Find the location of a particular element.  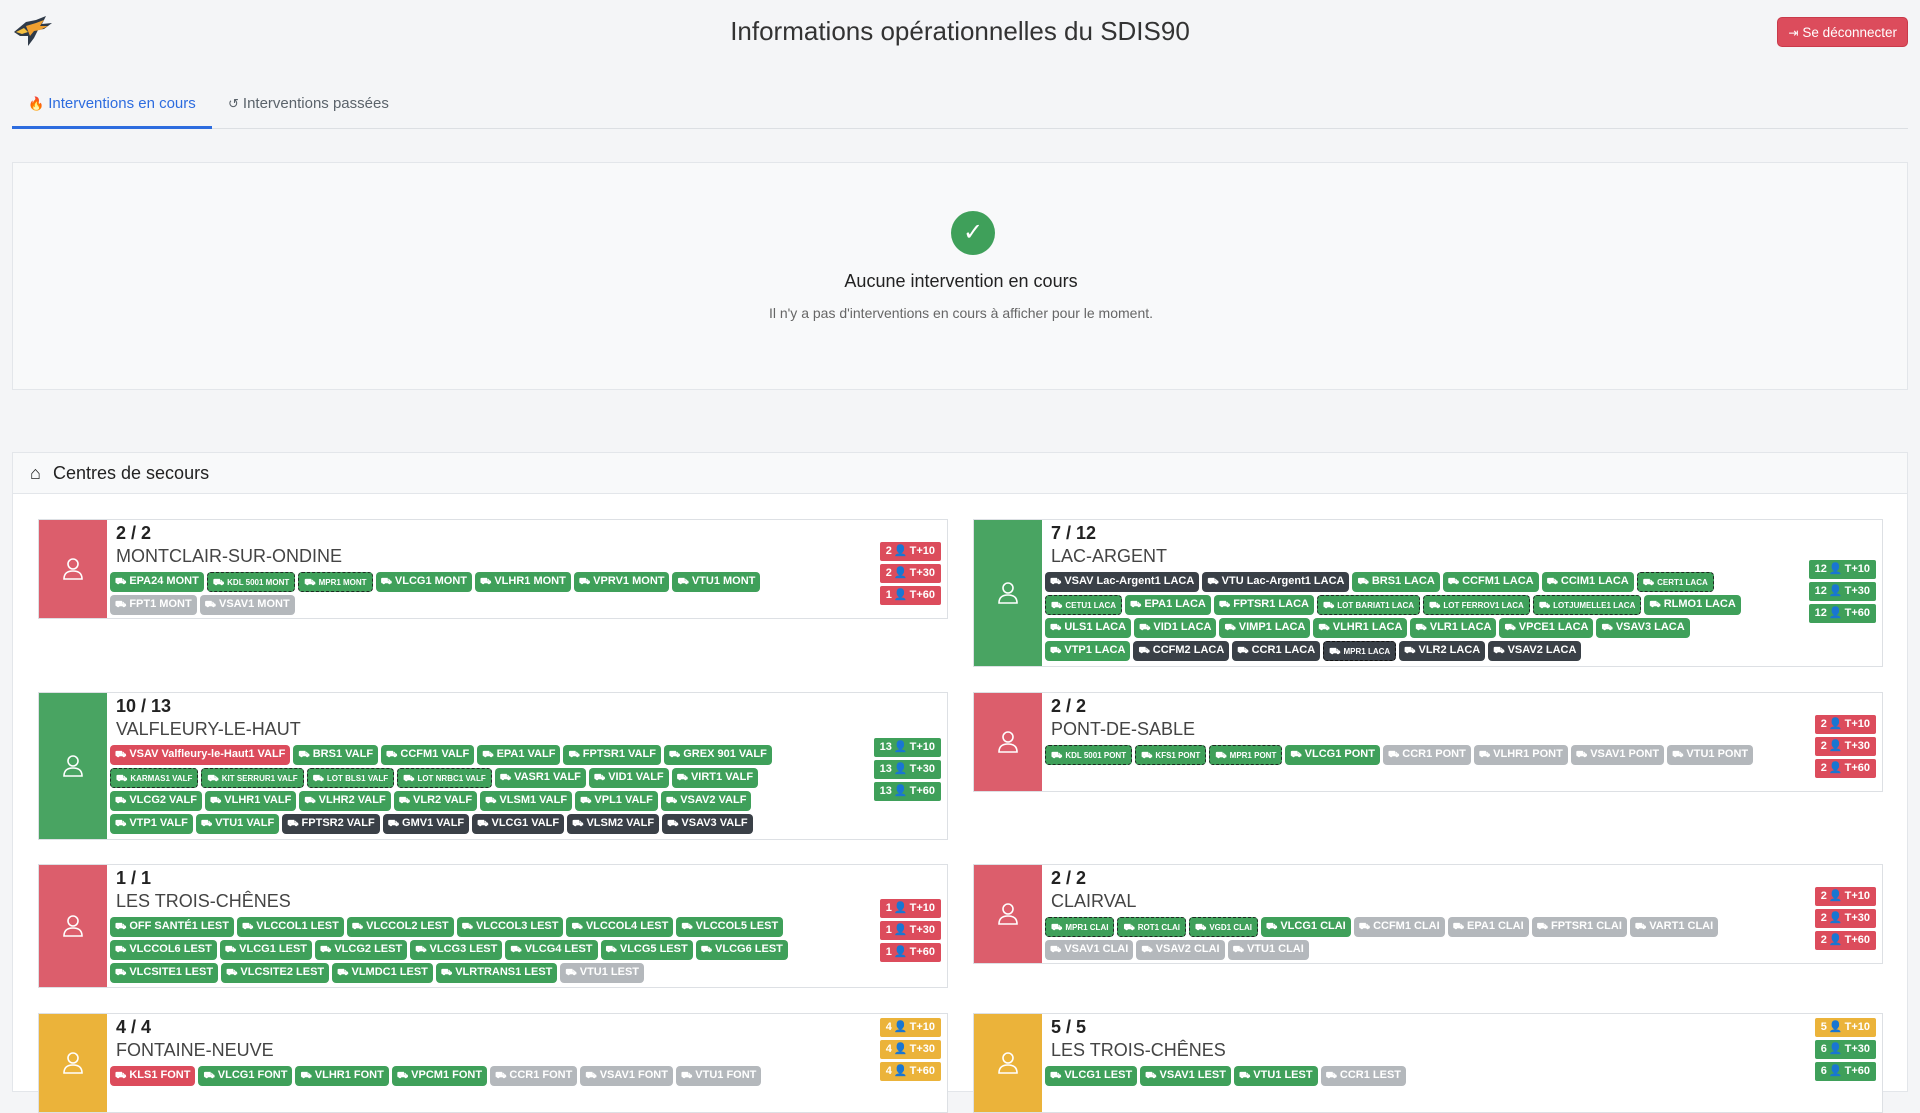

vehicle-badge: ⛟ EPA1 LACA is located at coordinates (1168, 605).